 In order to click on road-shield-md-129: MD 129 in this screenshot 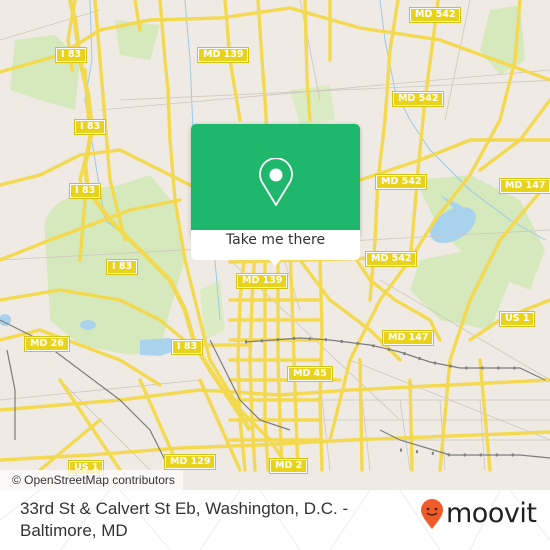, I will do `click(190, 462)`.